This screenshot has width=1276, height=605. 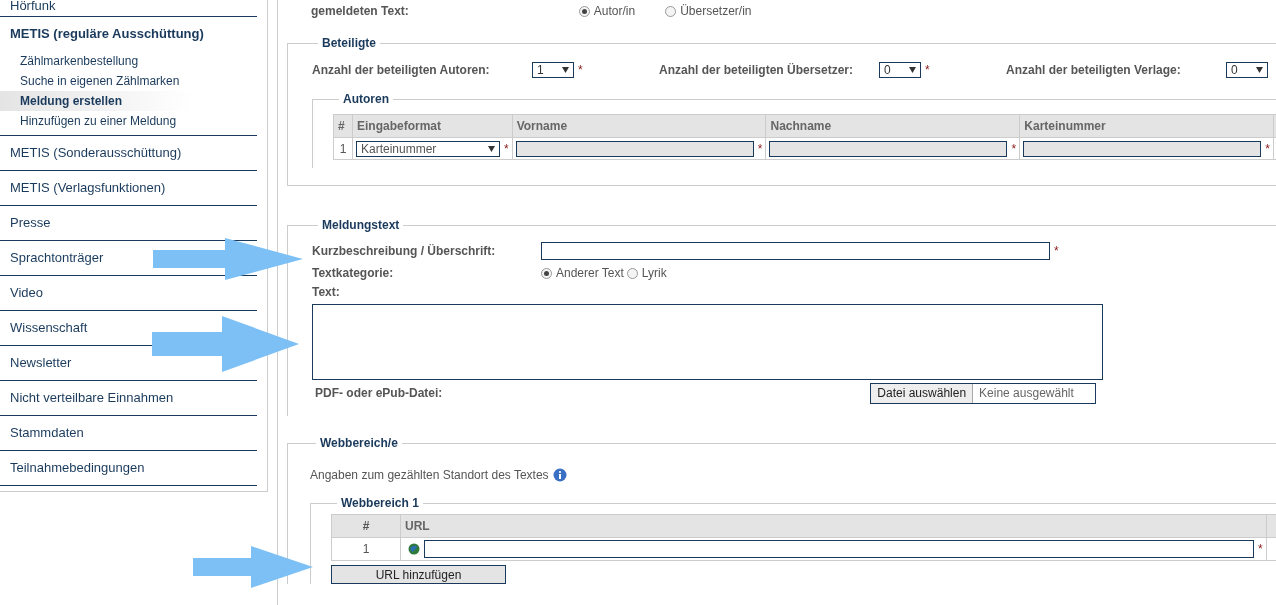 What do you see at coordinates (795, 251) in the screenshot?
I see `title-input` at bounding box center [795, 251].